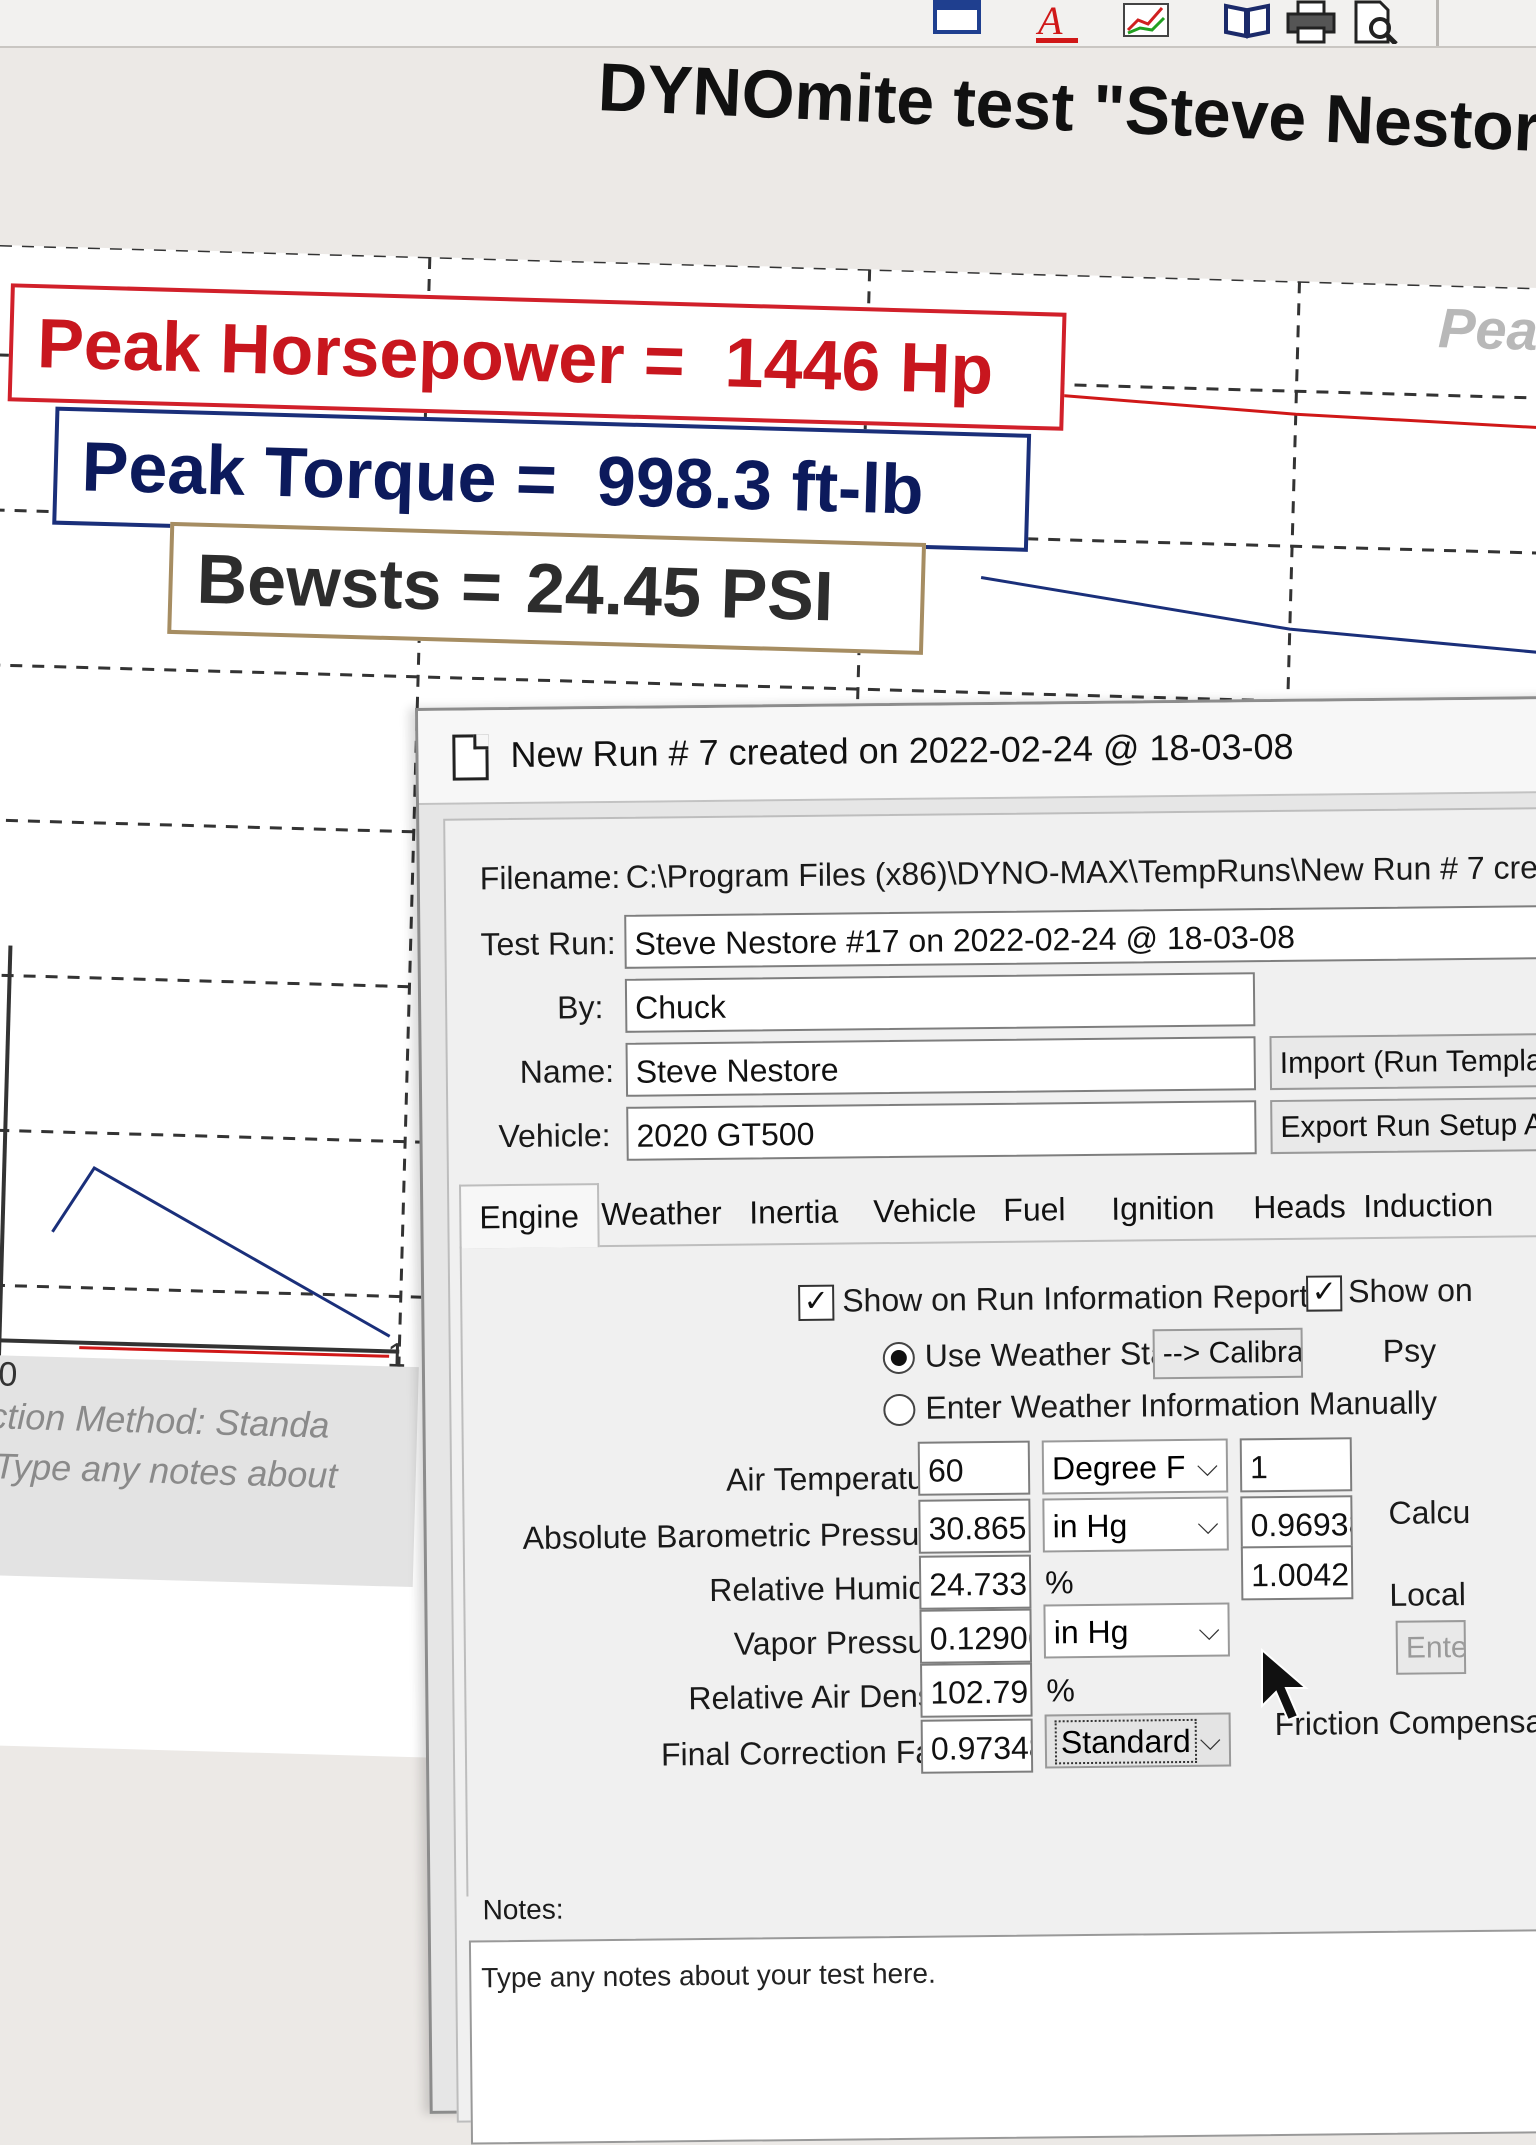 This screenshot has width=1536, height=2145. Describe the element at coordinates (1125, 1741) in the screenshot. I see `correction-method-value: Standard` at that location.